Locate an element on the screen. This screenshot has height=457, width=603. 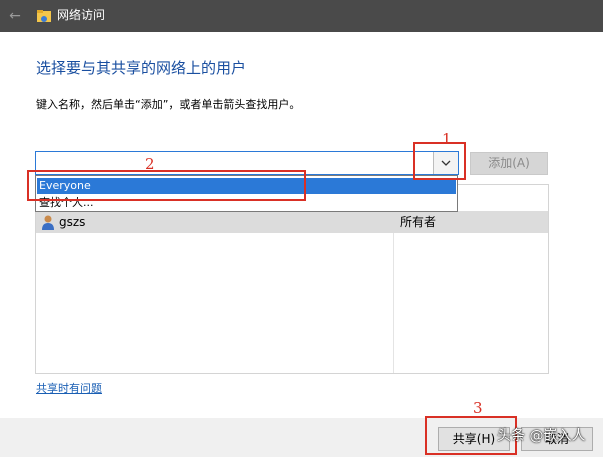
add-button: 添加(A) is located at coordinates (509, 163).